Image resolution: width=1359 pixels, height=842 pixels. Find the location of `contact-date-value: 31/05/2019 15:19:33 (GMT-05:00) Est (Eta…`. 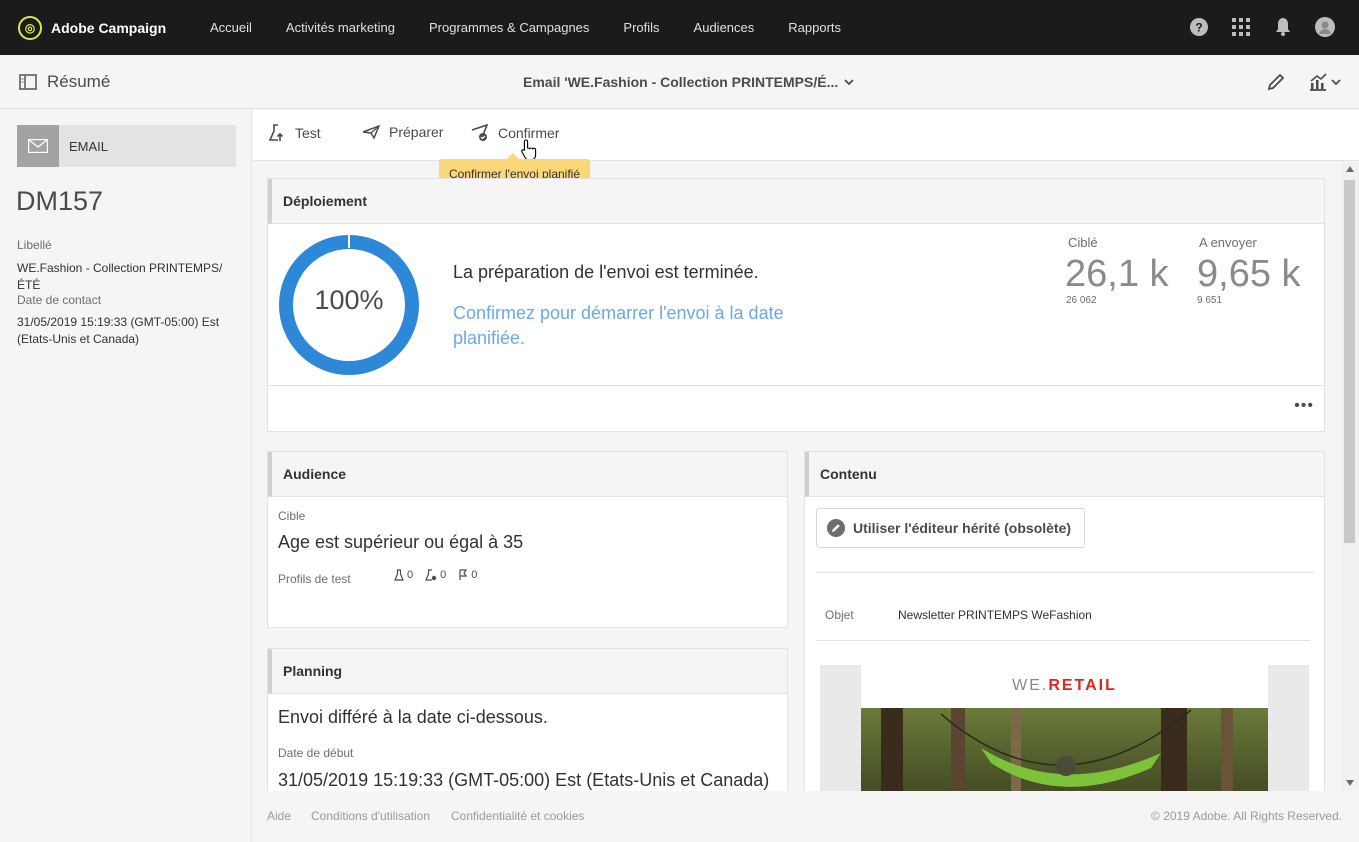

contact-date-value: 31/05/2019 15:19:33 (GMT-05:00) Est (Eta… is located at coordinates (118, 330).